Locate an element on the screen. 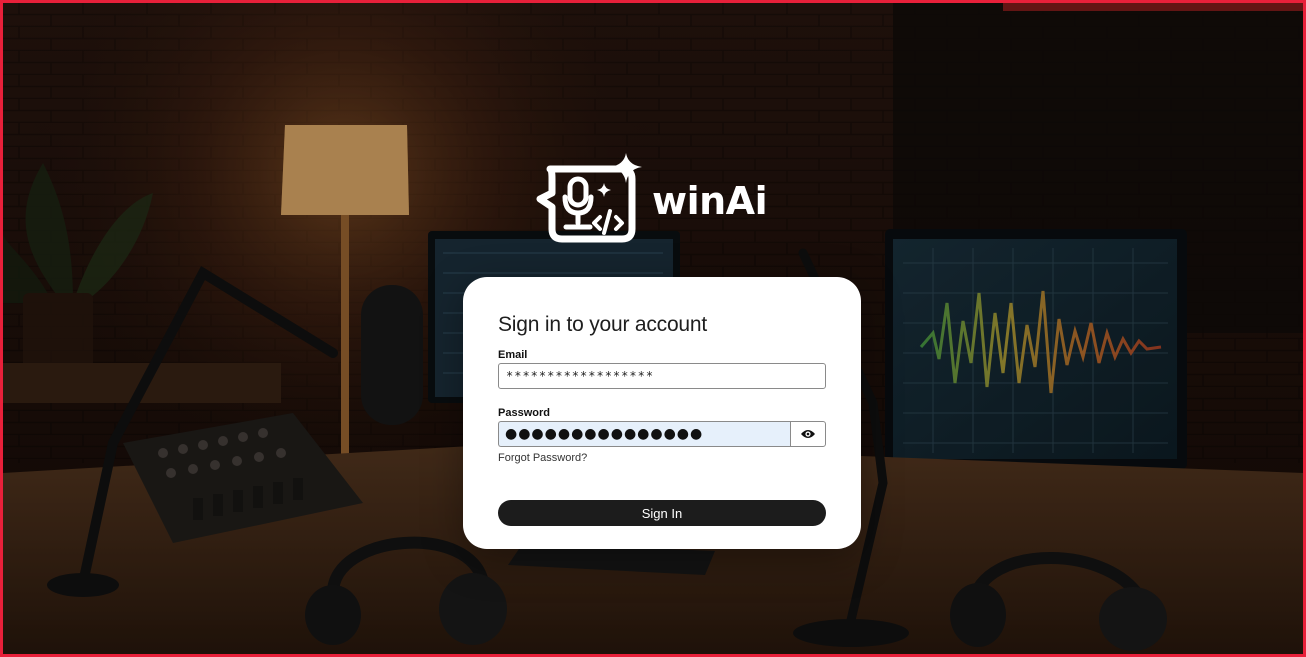 The height and width of the screenshot is (657, 1306). sign-in-title: Sign in to your account is located at coordinates (603, 324).